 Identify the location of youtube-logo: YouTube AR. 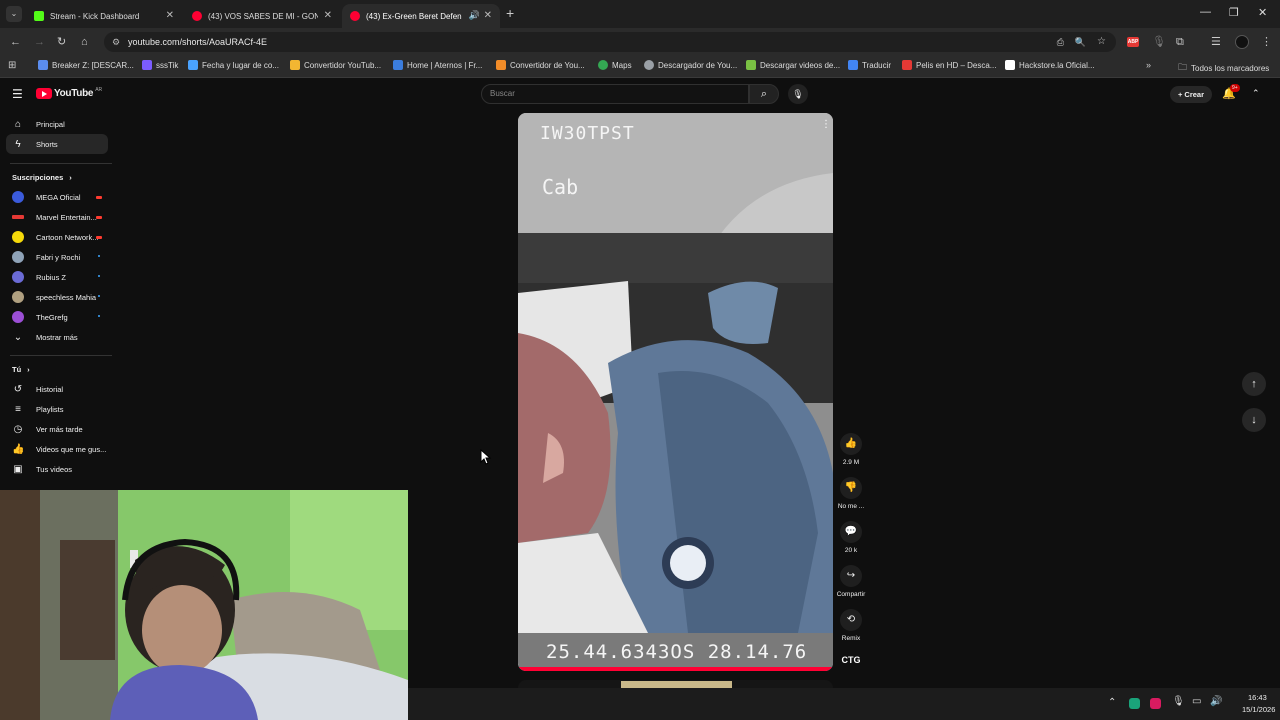
(69, 93).